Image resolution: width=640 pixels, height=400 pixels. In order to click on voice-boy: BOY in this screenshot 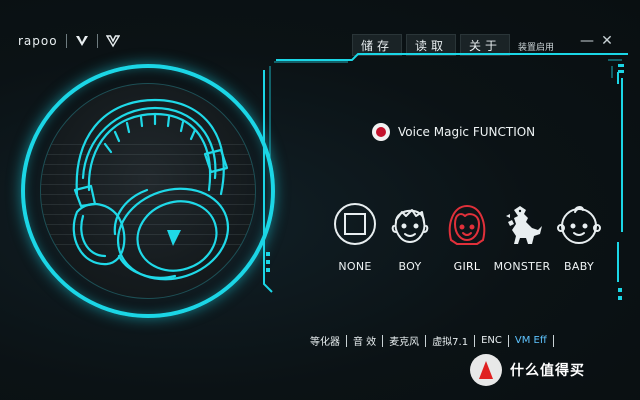, I will do `click(410, 238)`.